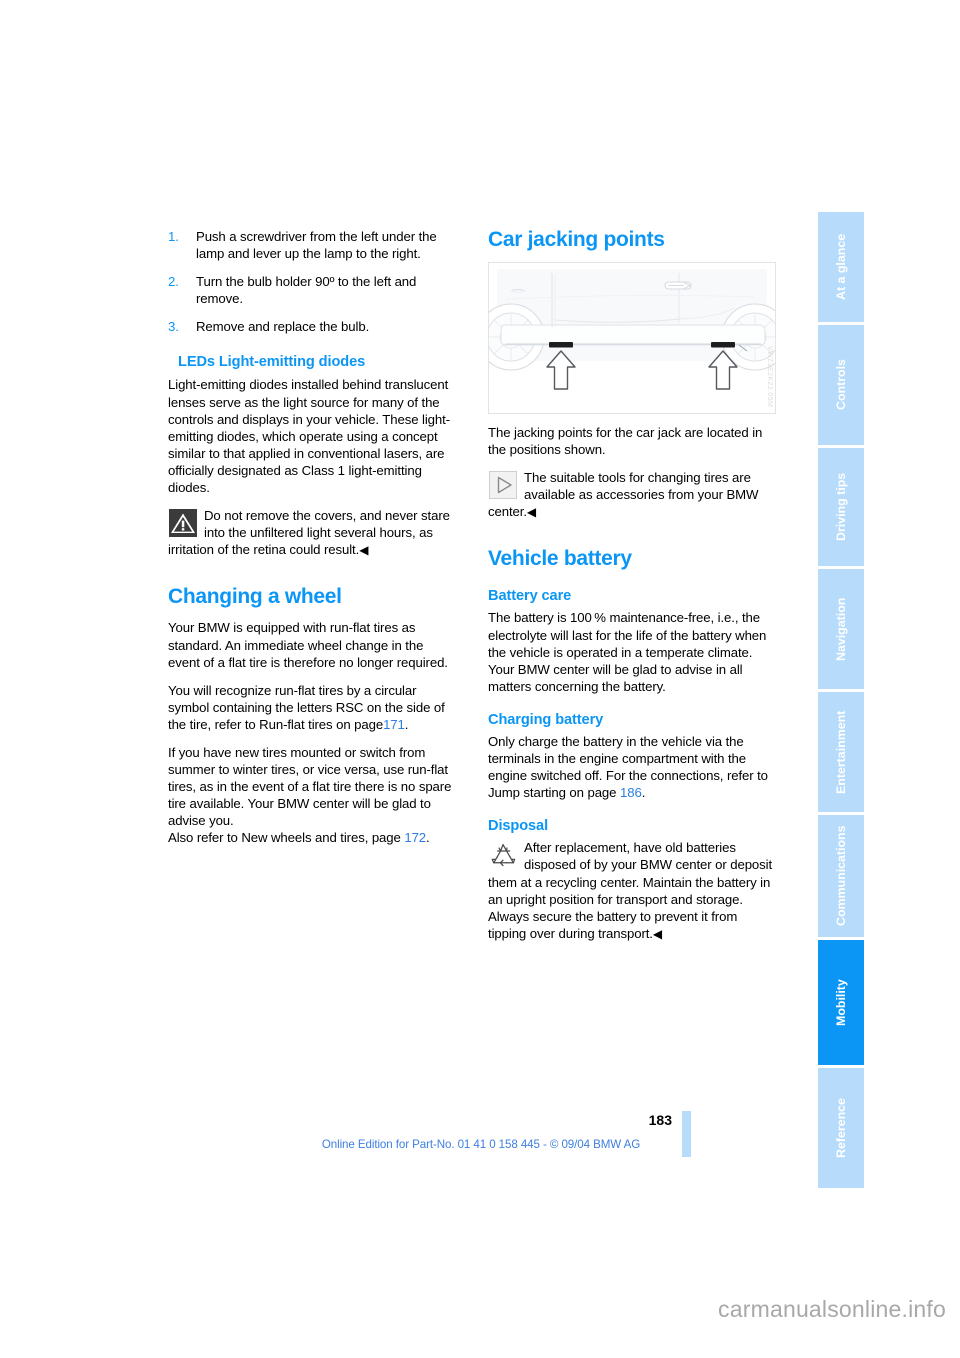 Image resolution: width=960 pixels, height=1358 pixels. I want to click on subsection-heading-disposal: Disposal, so click(518, 826).